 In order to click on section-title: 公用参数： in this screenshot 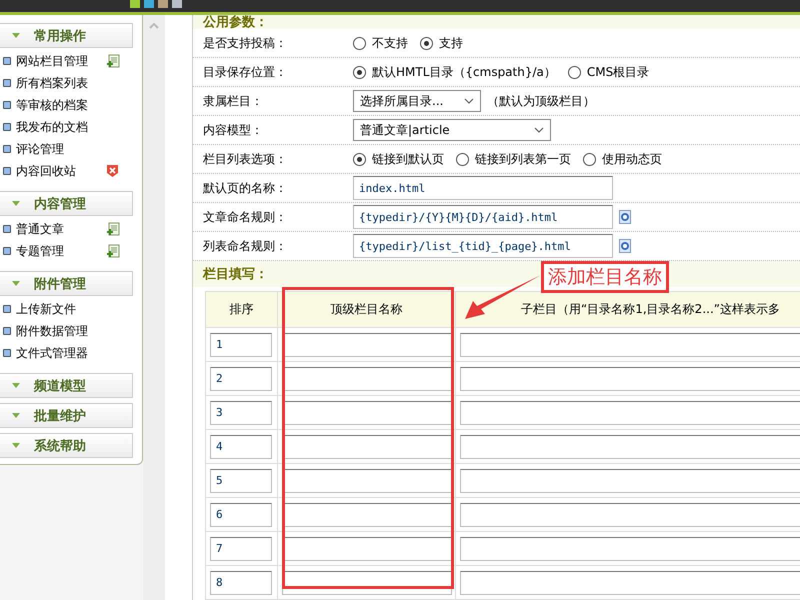, I will do `click(496, 22)`.